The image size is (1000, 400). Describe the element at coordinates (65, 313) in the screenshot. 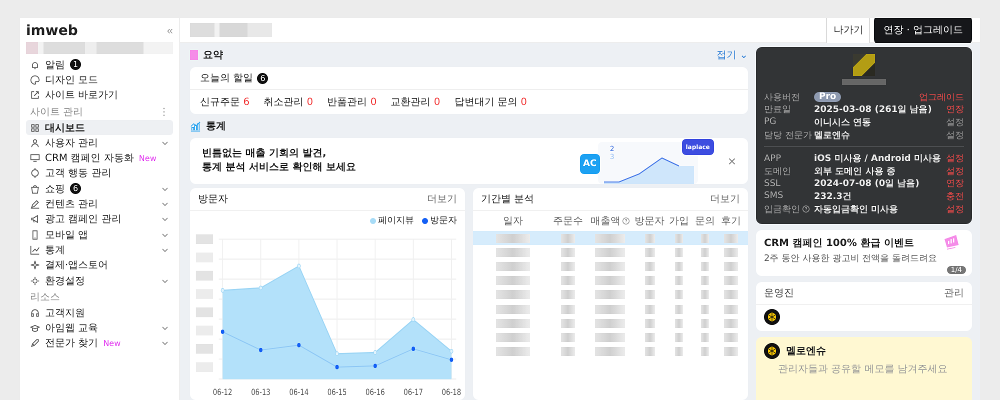

I see `nav-label: 고객지원` at that location.